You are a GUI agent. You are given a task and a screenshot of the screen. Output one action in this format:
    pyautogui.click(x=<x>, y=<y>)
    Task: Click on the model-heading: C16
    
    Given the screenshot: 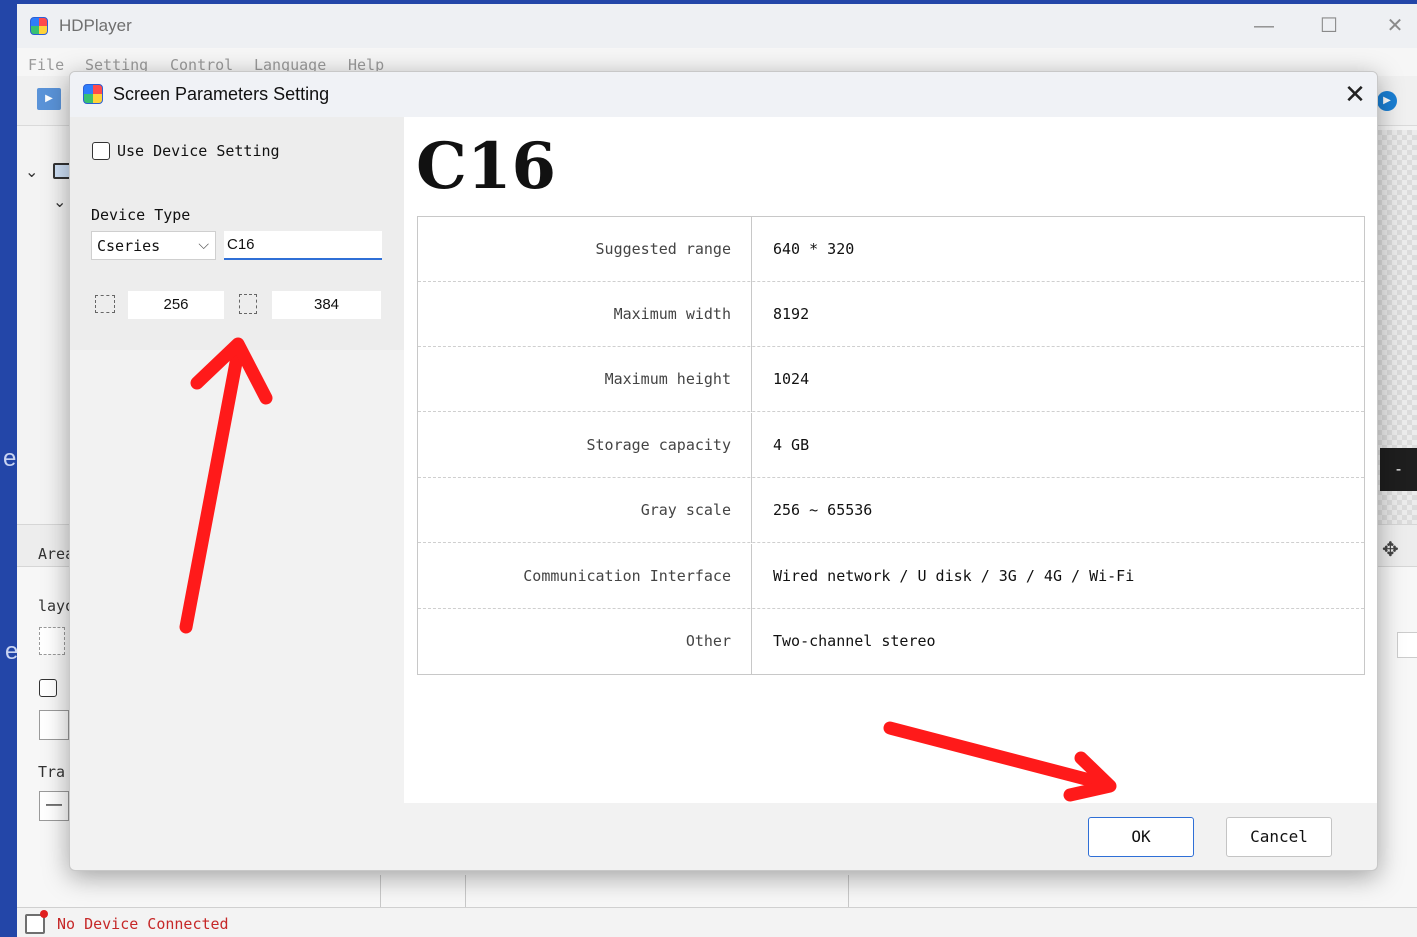 What is the action you would take?
    pyautogui.click(x=486, y=166)
    